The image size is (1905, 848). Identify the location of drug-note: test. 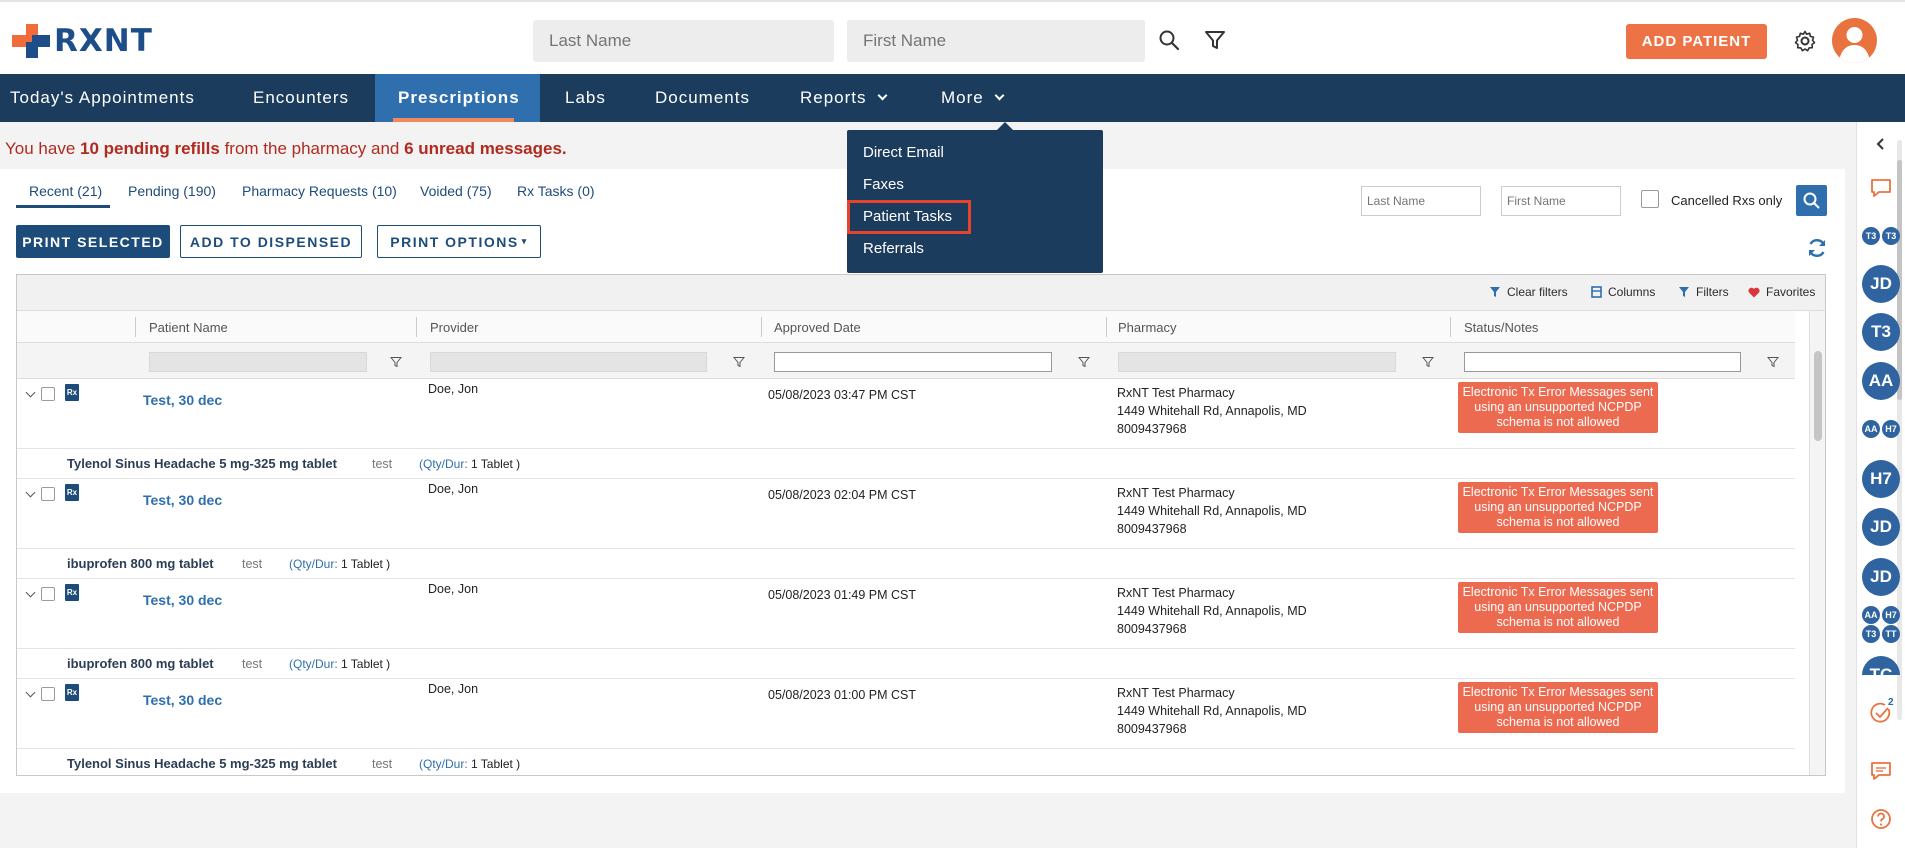
(382, 464).